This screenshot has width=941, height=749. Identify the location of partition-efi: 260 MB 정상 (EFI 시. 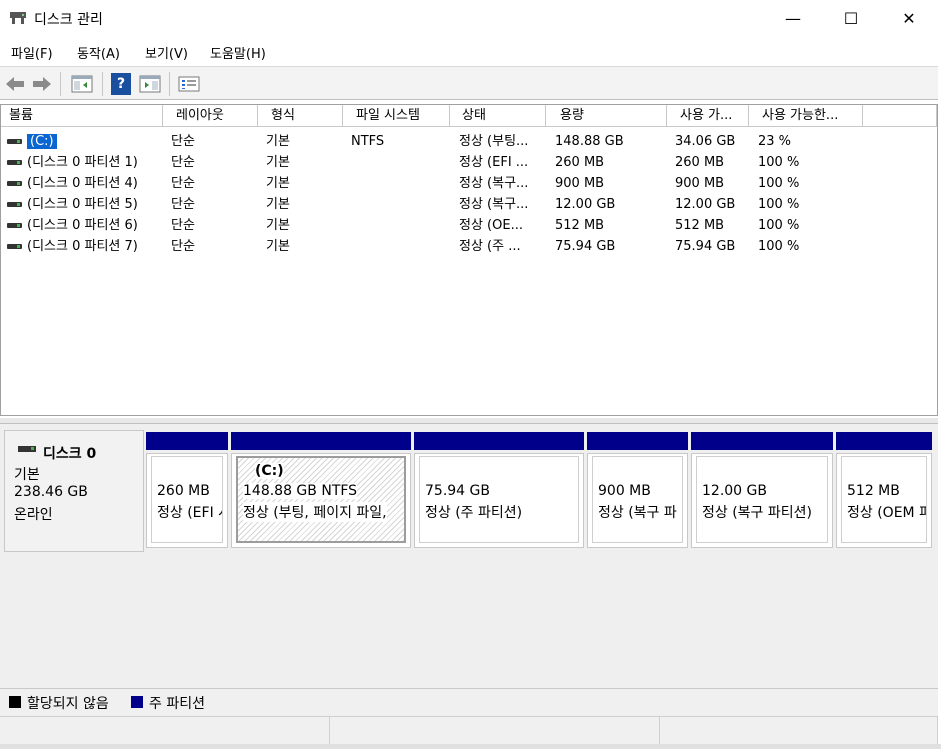
(187, 500).